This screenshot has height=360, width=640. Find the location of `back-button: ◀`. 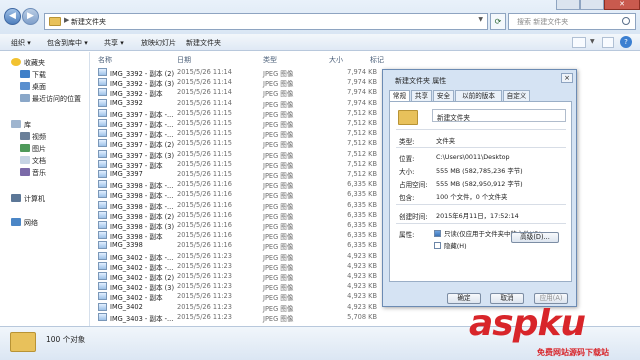

back-button: ◀ is located at coordinates (12, 16).